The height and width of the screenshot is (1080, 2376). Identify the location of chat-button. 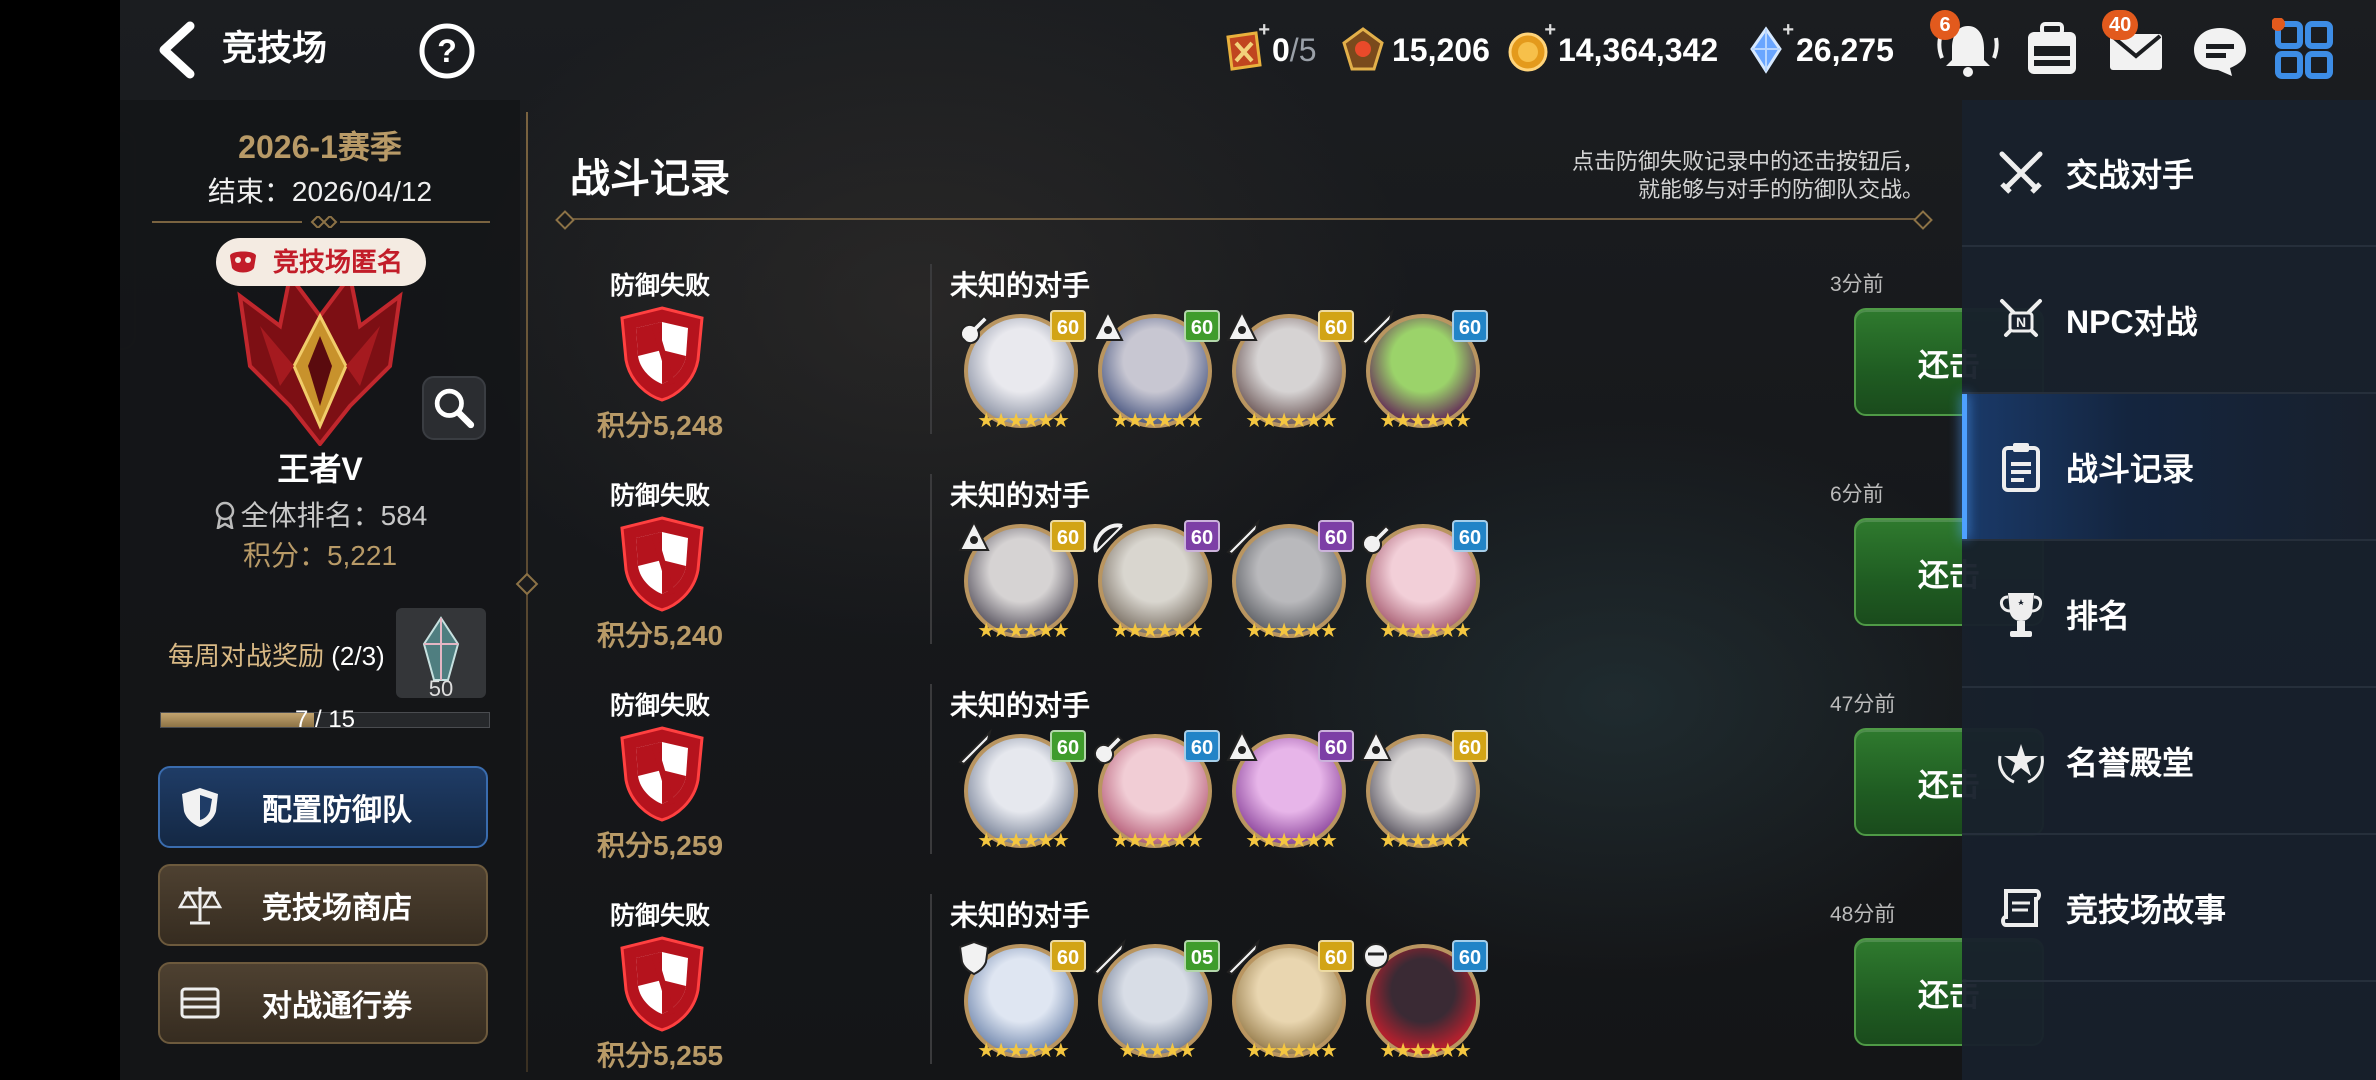
(2220, 50).